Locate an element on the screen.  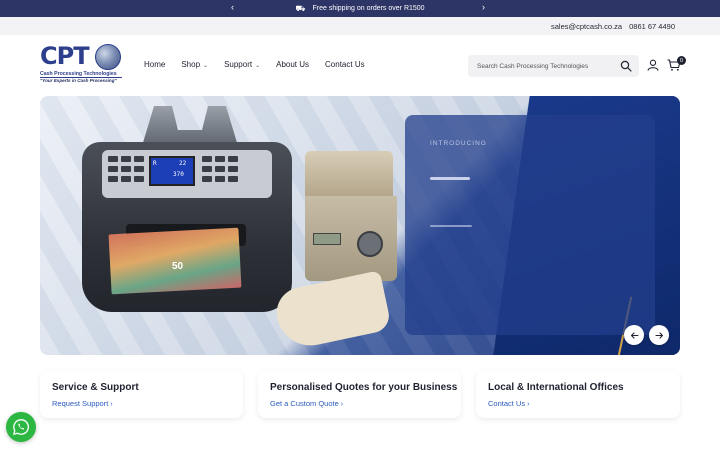
nav-item-label: Contact Us is located at coordinates (345, 64).